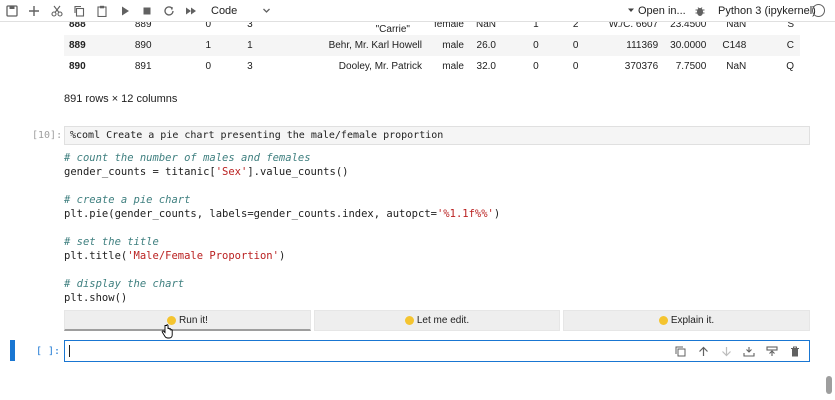 The height and width of the screenshot is (400, 835). I want to click on cell-type-label: Code, so click(224, 11).